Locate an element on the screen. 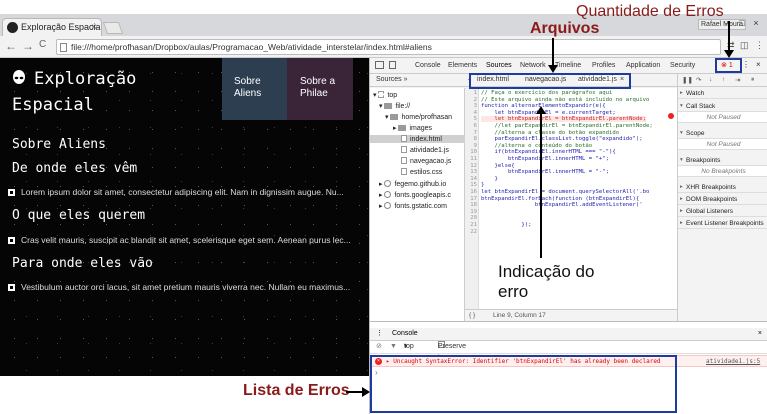  deactivate-breakpoints-icon: ⇥ is located at coordinates (737, 80).